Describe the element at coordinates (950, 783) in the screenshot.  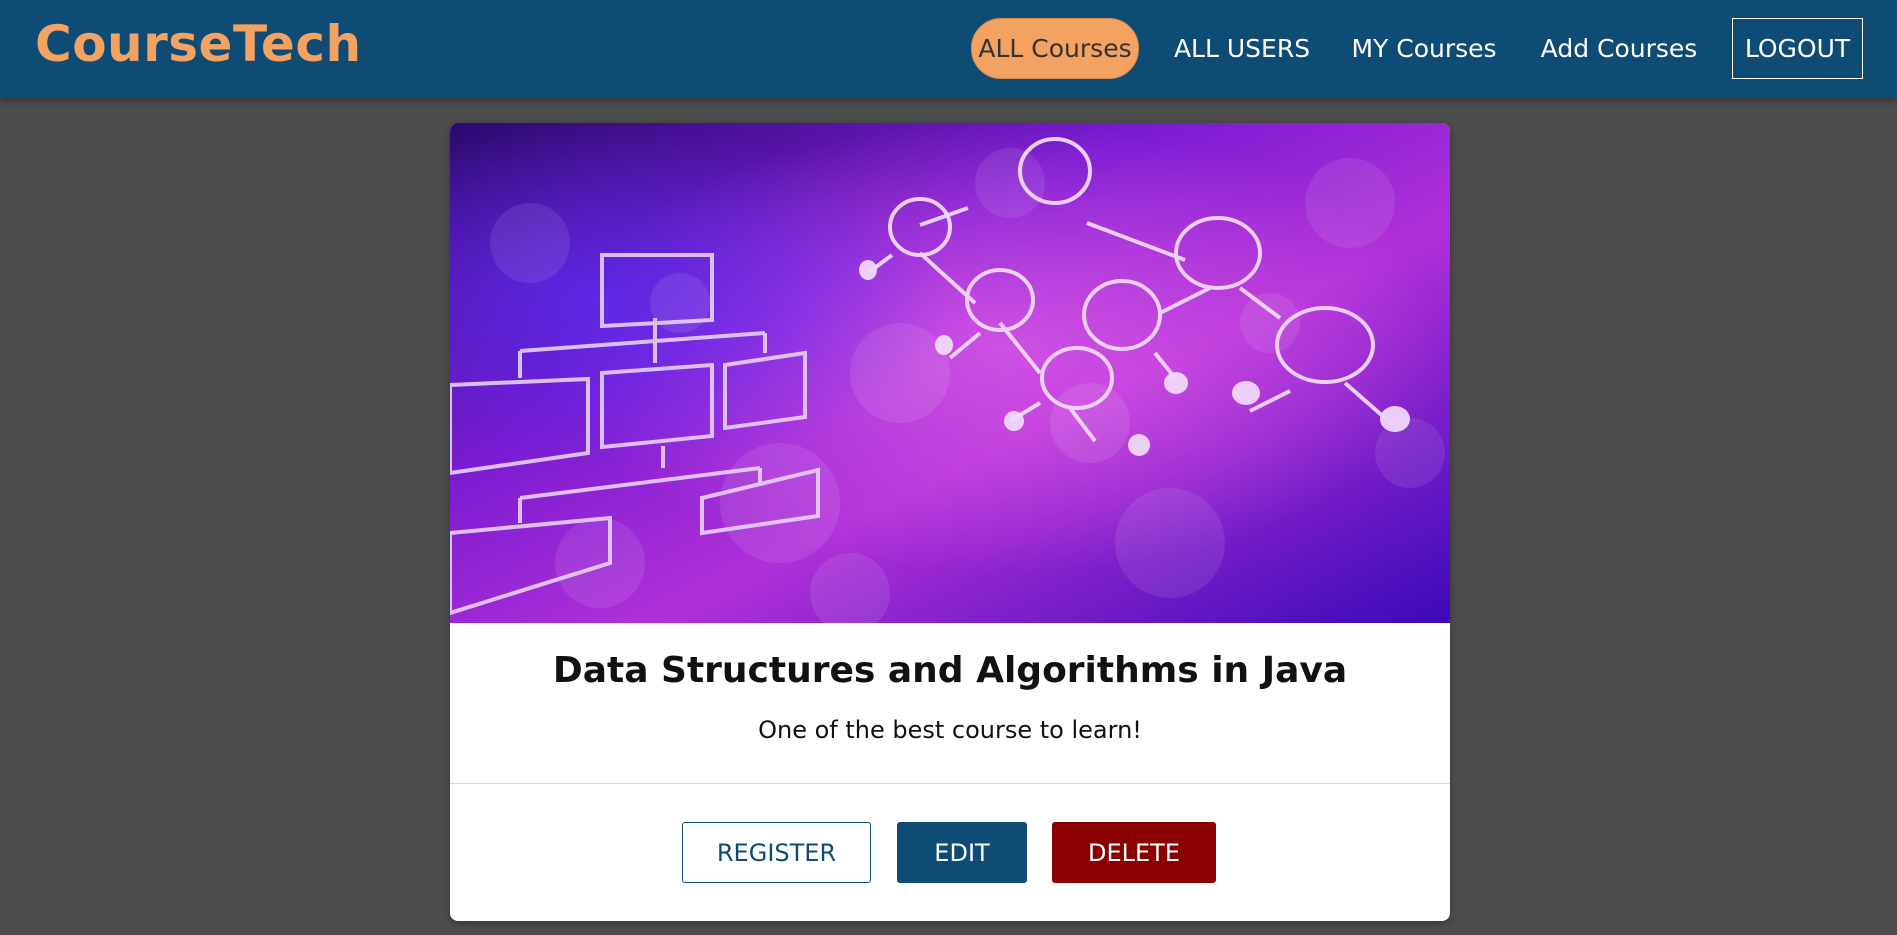
I see `card-divider` at that location.